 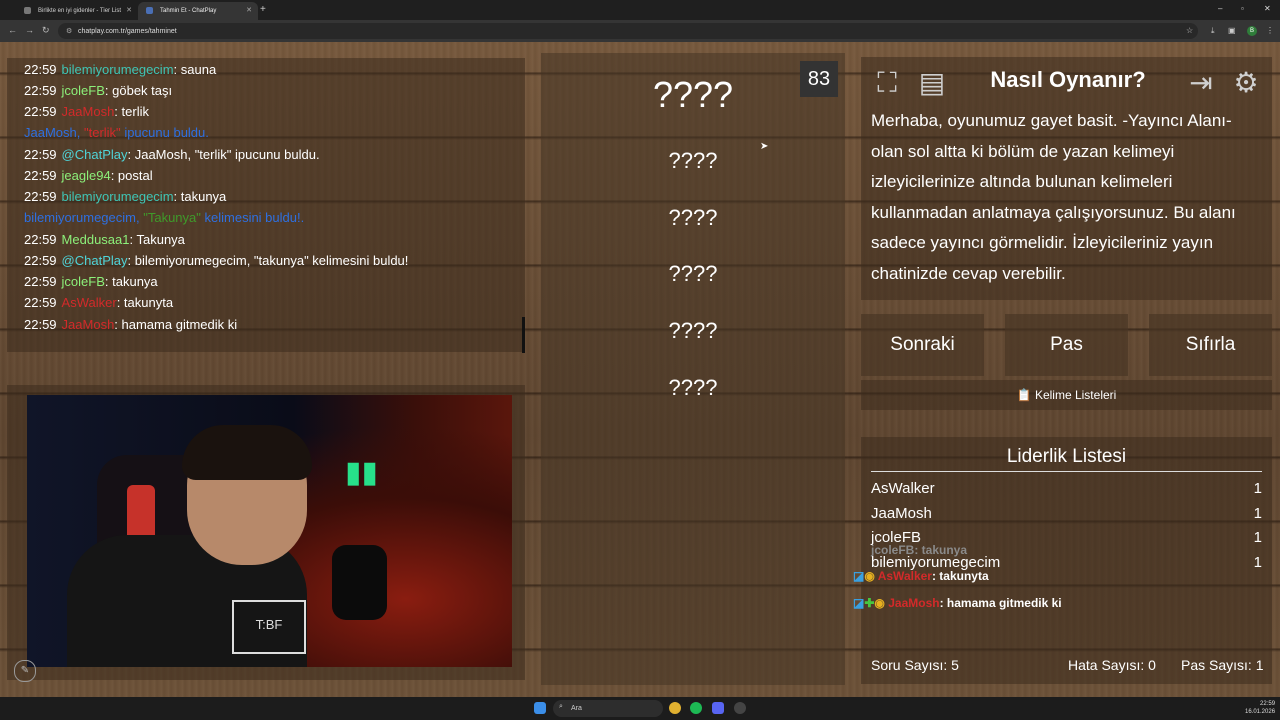 What do you see at coordinates (77, 11) in the screenshot?
I see `browser-tab: Birlikte en iyi gidenler - Tier List ✕` at bounding box center [77, 11].